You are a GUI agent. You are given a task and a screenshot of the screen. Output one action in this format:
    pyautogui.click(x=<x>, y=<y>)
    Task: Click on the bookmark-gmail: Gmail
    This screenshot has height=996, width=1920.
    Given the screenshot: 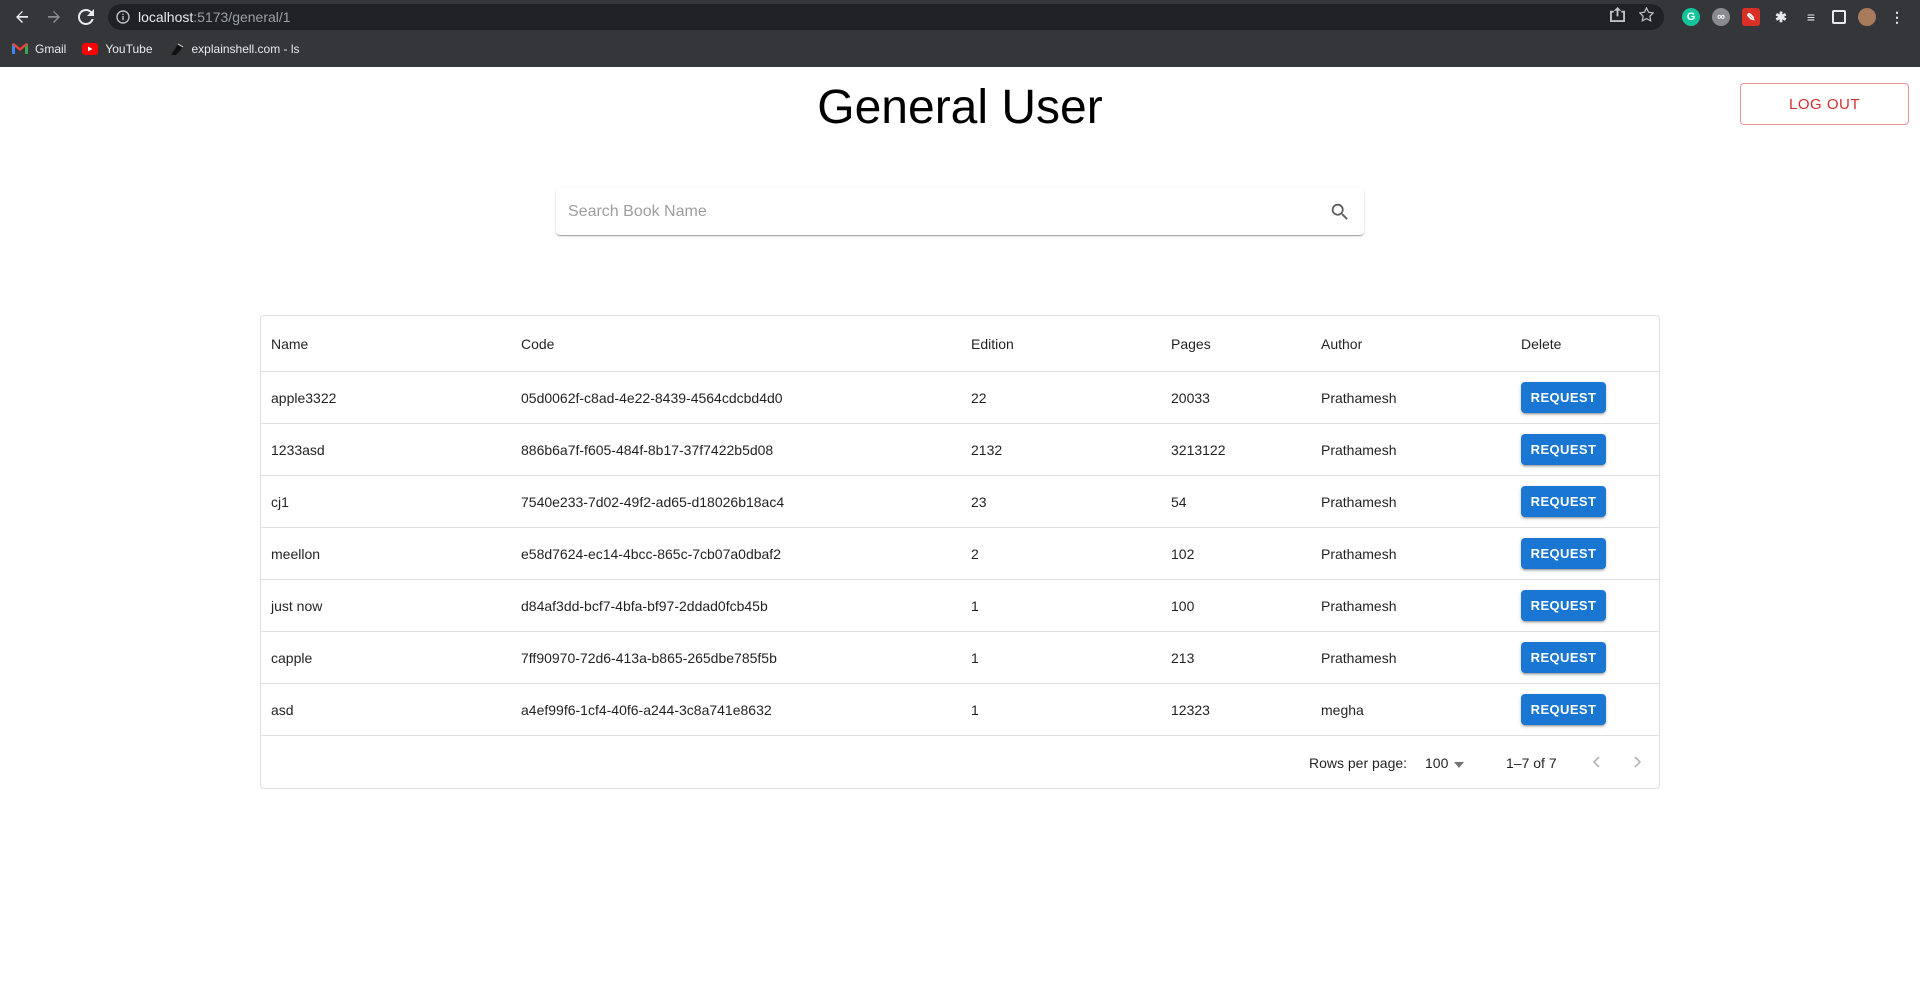 What is the action you would take?
    pyautogui.click(x=39, y=49)
    